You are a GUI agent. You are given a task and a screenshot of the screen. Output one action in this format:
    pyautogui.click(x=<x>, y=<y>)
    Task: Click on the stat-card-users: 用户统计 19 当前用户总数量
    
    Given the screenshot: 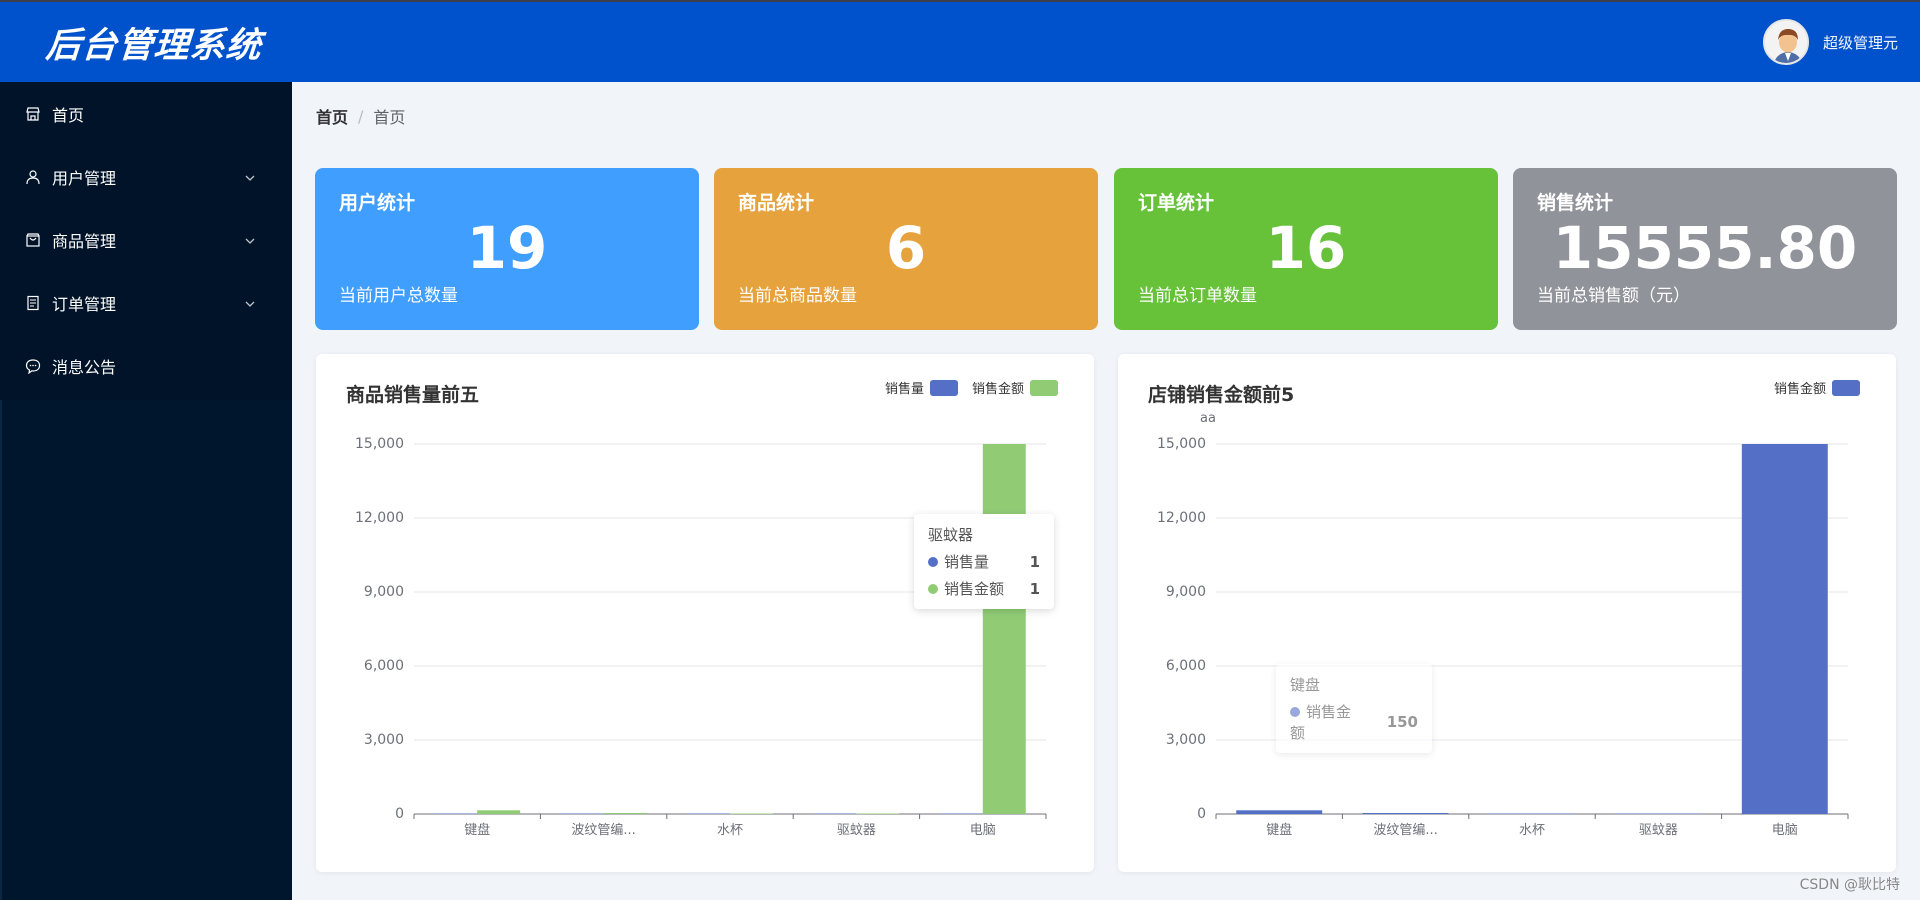 What is the action you would take?
    pyautogui.click(x=507, y=249)
    